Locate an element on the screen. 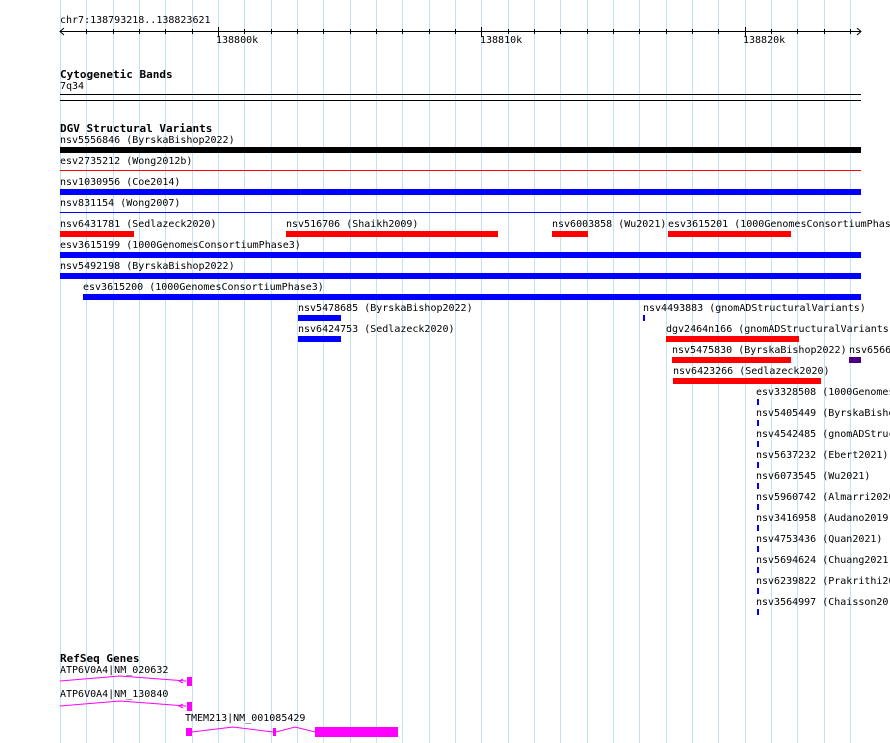 The width and height of the screenshot is (890, 743). variant-label: nsv6424753 (Sedlazeck2020) is located at coordinates (376, 329).